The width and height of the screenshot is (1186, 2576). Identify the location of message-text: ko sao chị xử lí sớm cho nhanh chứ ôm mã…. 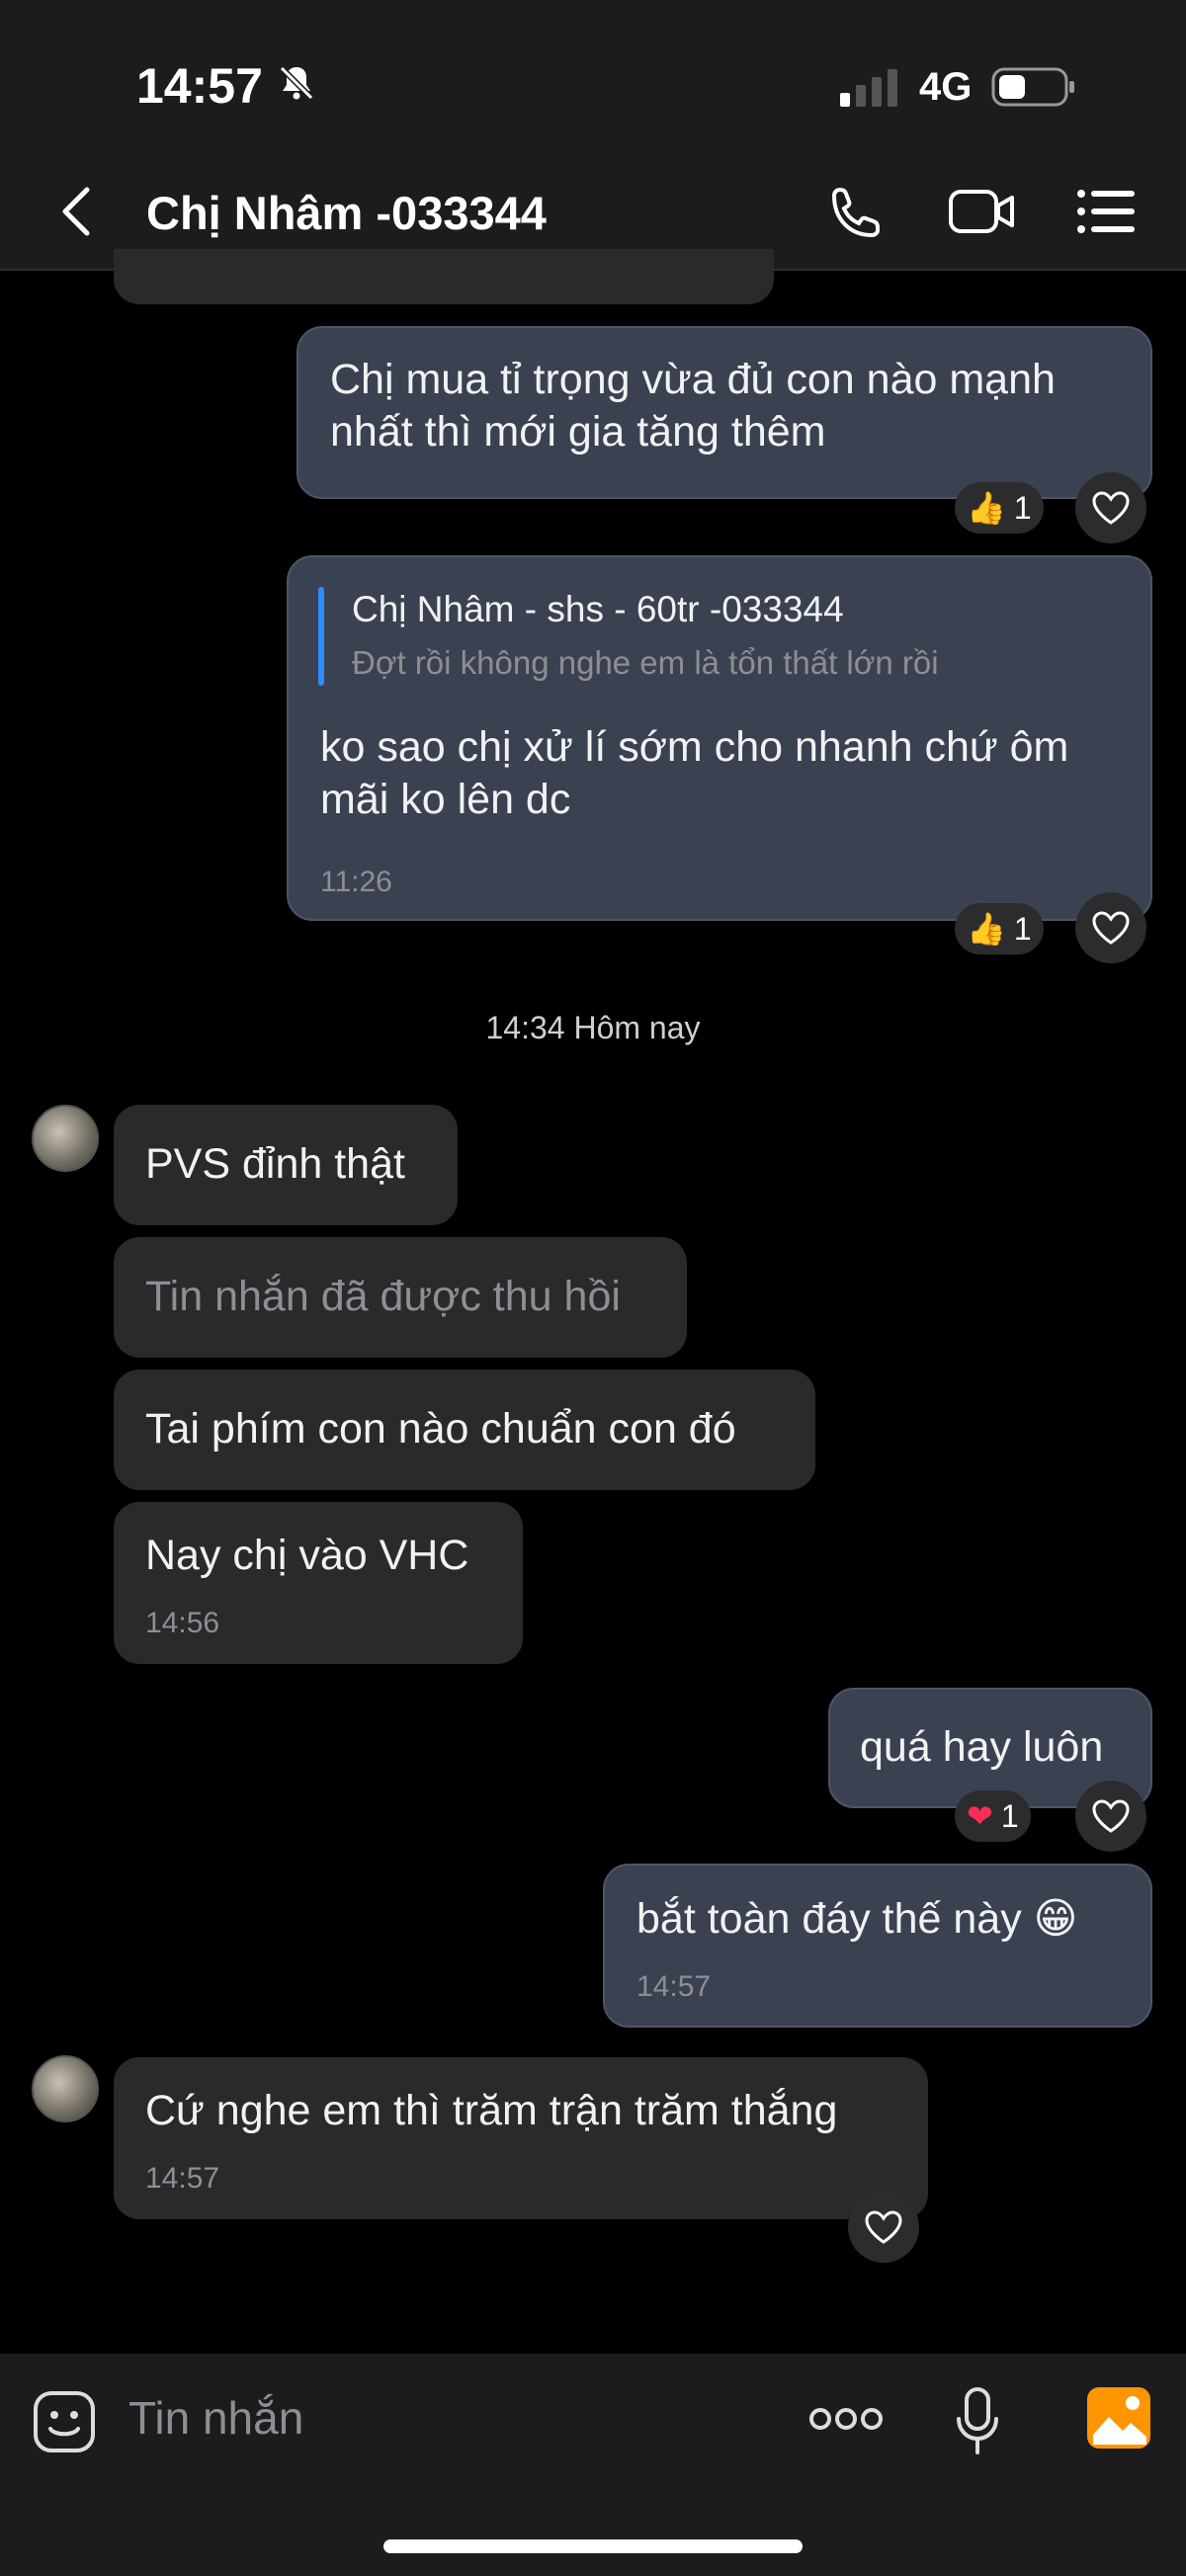
(694, 773).